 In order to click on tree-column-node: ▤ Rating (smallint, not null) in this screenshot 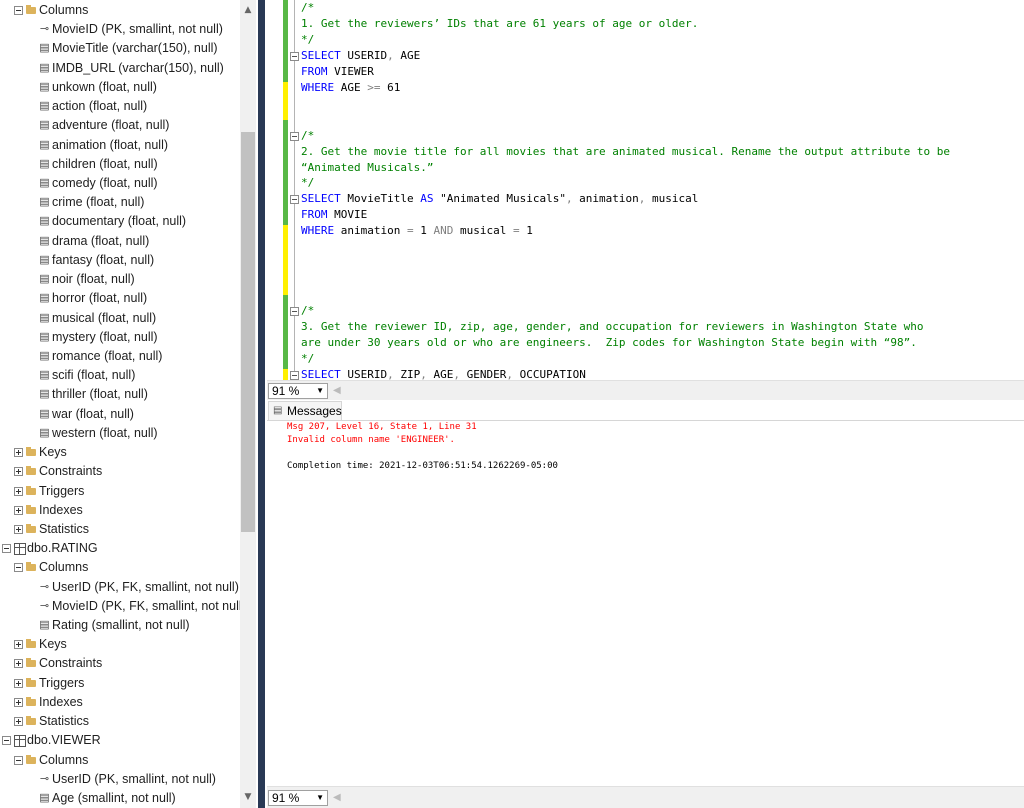, I will do `click(120, 625)`.